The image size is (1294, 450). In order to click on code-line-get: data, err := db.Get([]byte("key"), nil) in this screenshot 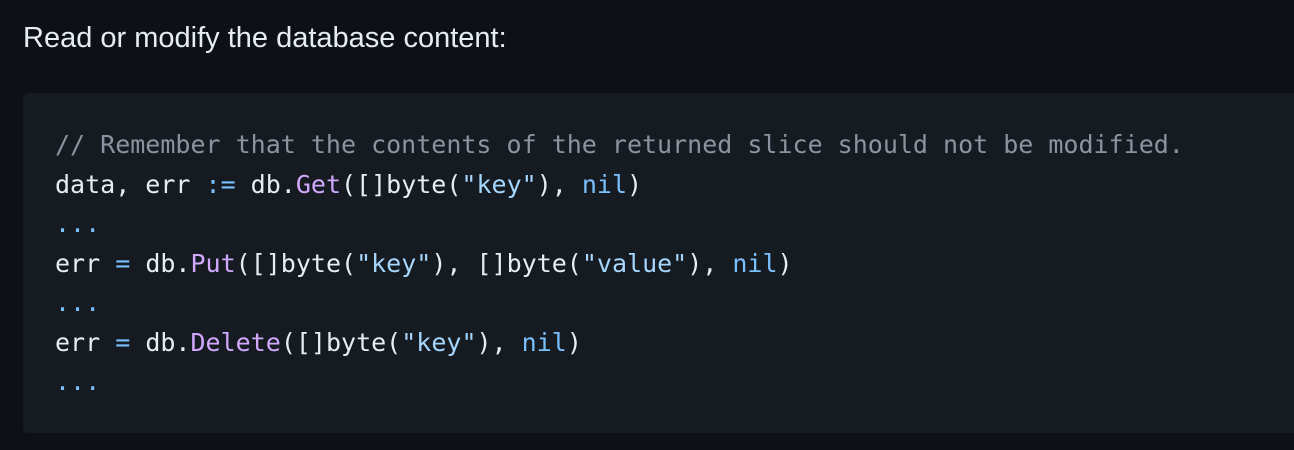, I will do `click(619, 185)`.